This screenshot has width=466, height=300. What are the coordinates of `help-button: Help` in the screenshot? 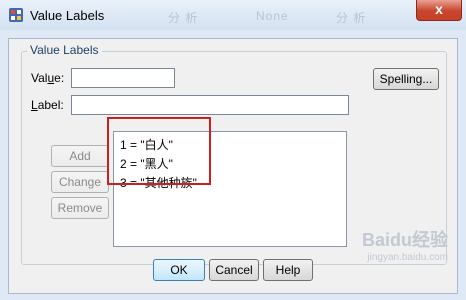 It's located at (288, 270).